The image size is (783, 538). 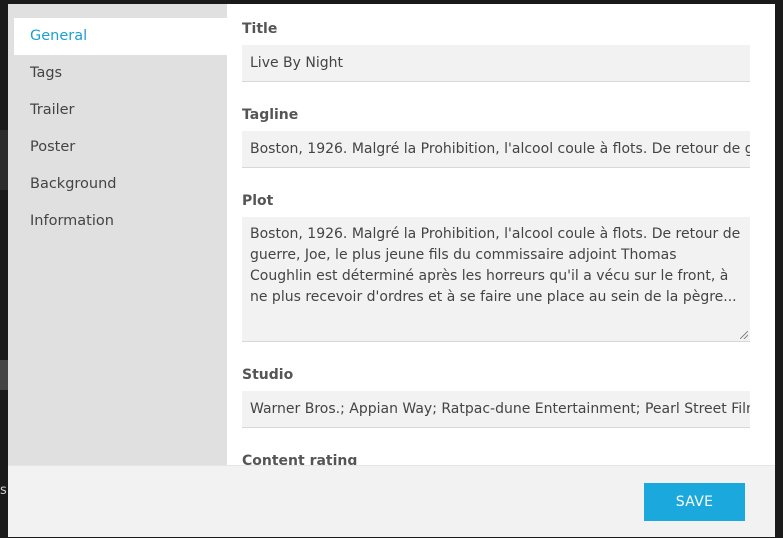 I want to click on plot-label: Plot, so click(x=258, y=201).